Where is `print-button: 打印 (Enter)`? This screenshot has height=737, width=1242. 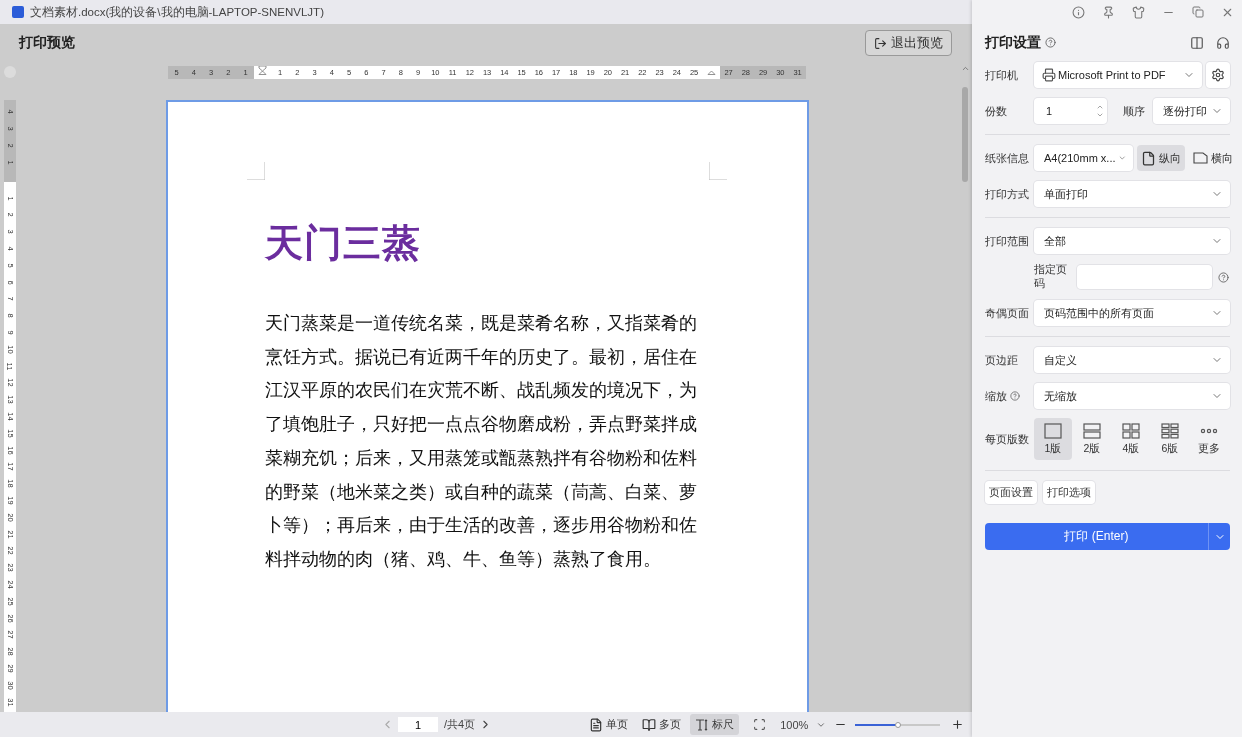 print-button: 打印 (Enter) is located at coordinates (1096, 536).